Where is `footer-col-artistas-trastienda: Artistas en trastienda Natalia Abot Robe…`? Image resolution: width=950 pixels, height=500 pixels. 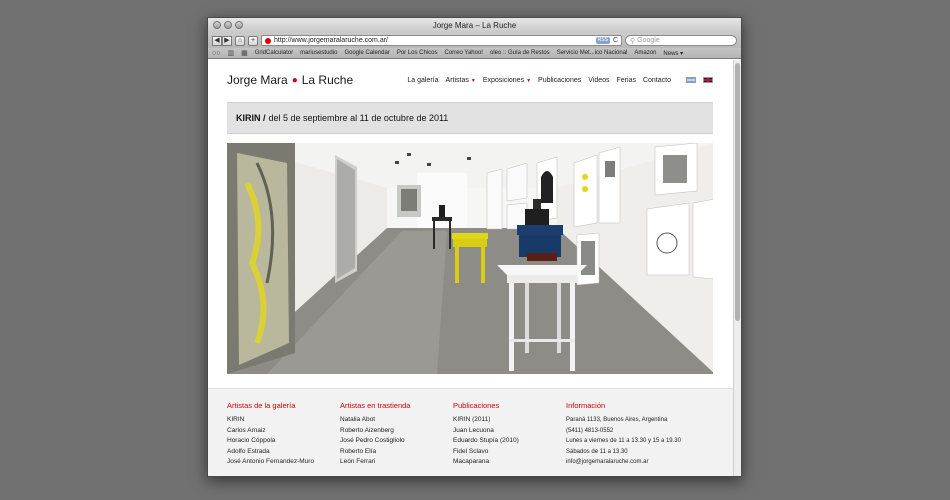
footer-col-artistas-trastienda: Artistas en trastienda Natalia Abot Robe… is located at coordinates (396, 438).